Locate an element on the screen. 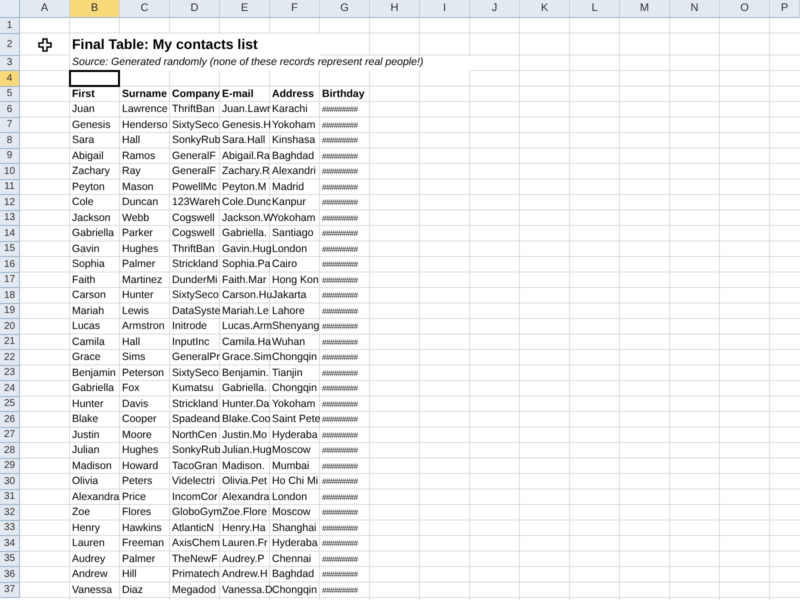 The height and width of the screenshot is (600, 800). table-cell: Spadeand is located at coordinates (196, 419).